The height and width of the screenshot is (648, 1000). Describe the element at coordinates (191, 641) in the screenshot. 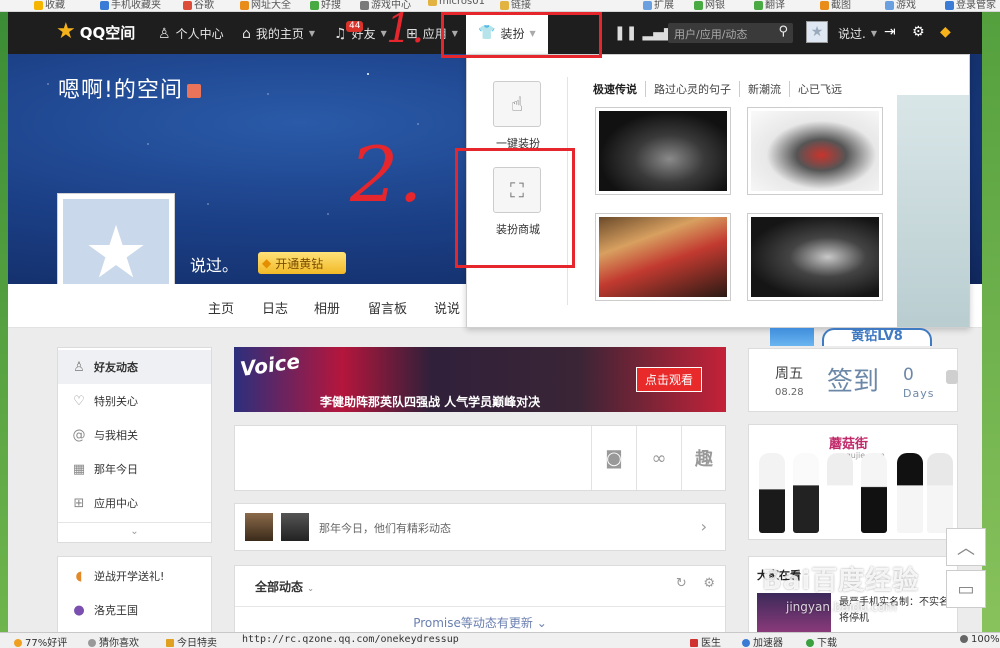

I see `status-deals: 今日特卖` at that location.